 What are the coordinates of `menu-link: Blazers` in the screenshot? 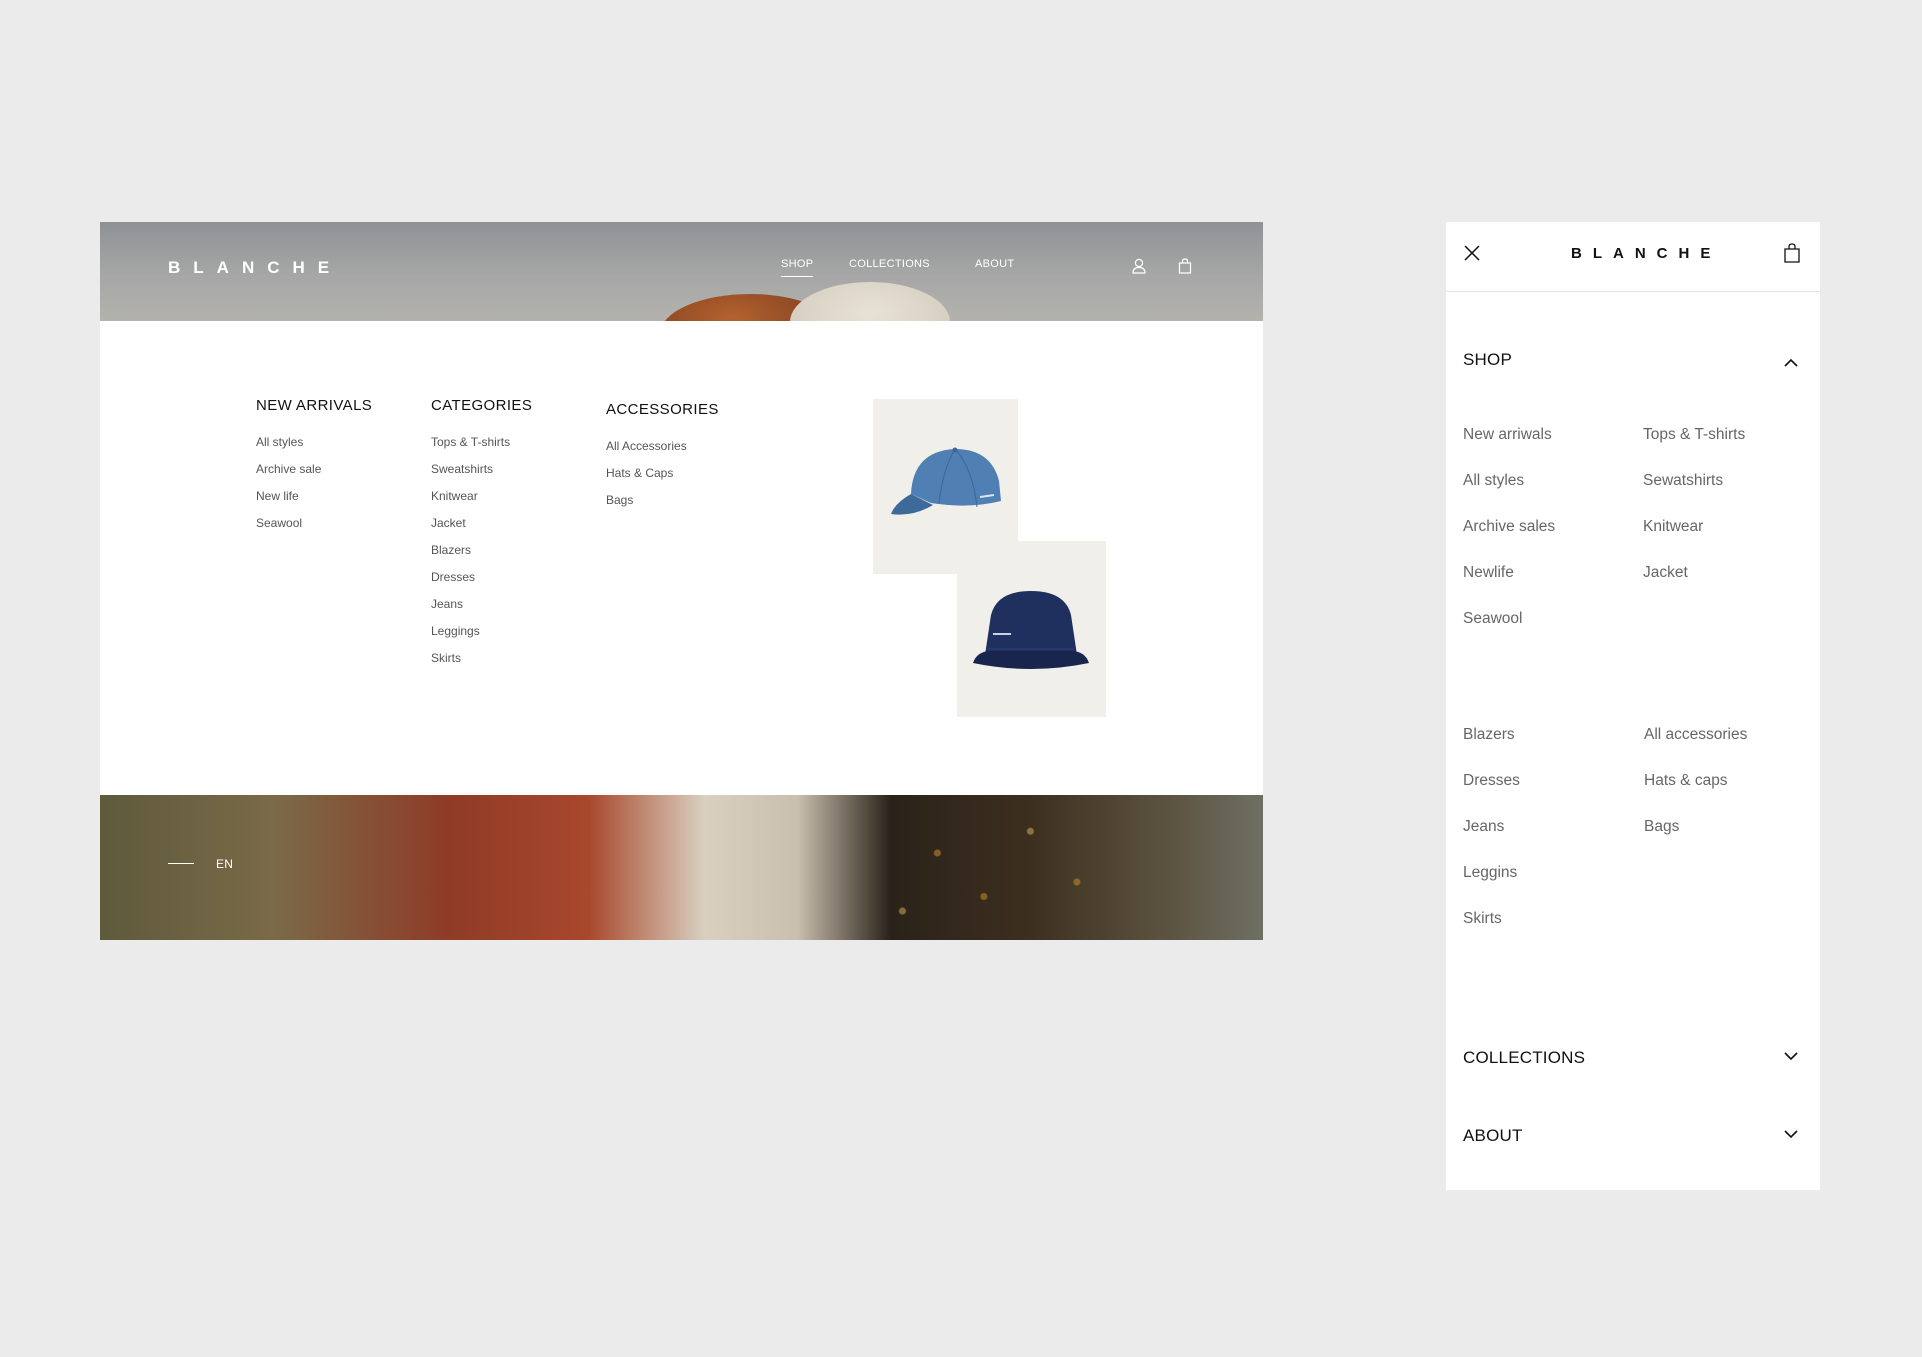 It's located at (481, 556).